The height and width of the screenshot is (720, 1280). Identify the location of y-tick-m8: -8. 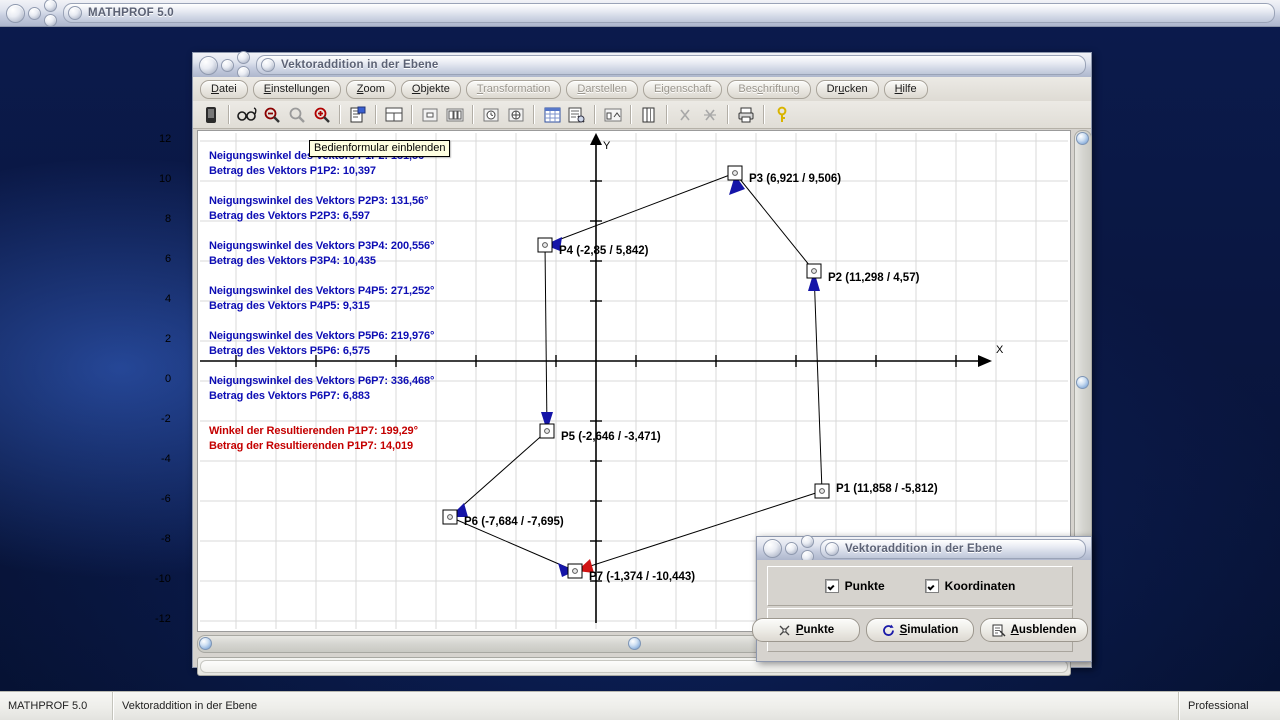
(166, 539).